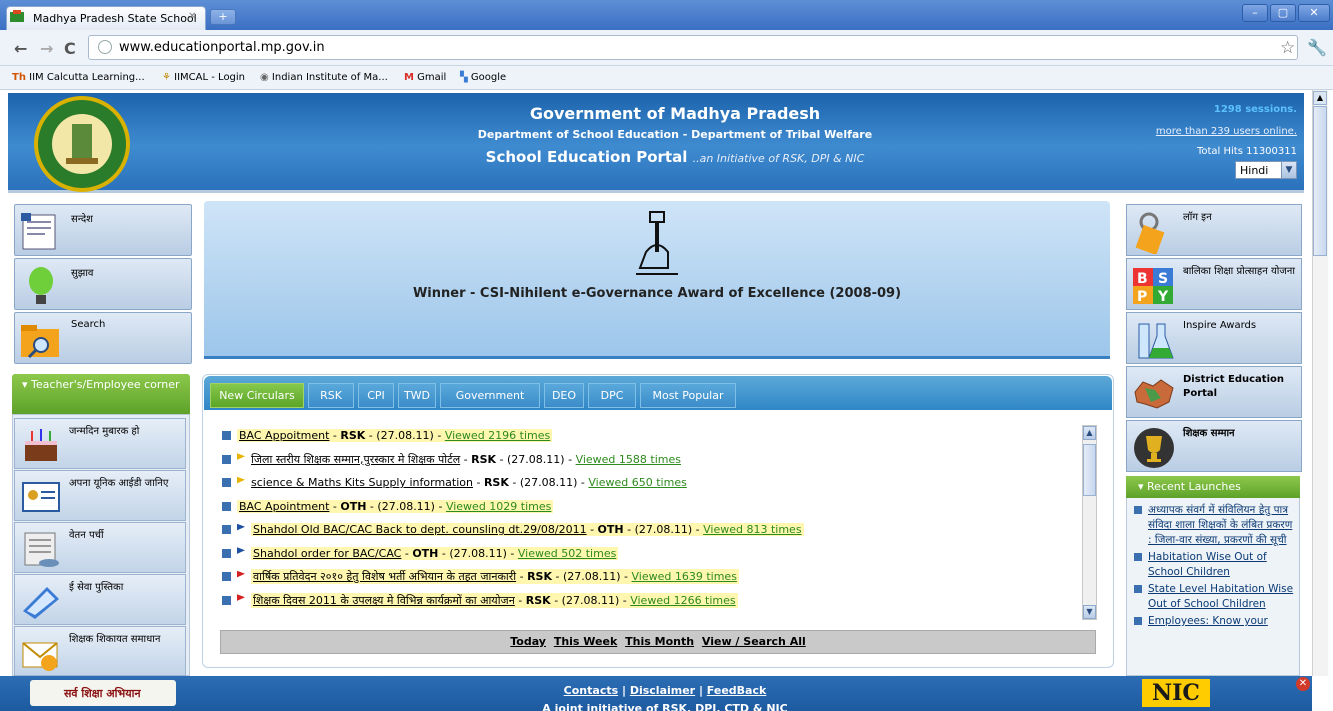 The height and width of the screenshot is (711, 1333). What do you see at coordinates (585, 641) in the screenshot?
I see `filter-this-week: This Week` at bounding box center [585, 641].